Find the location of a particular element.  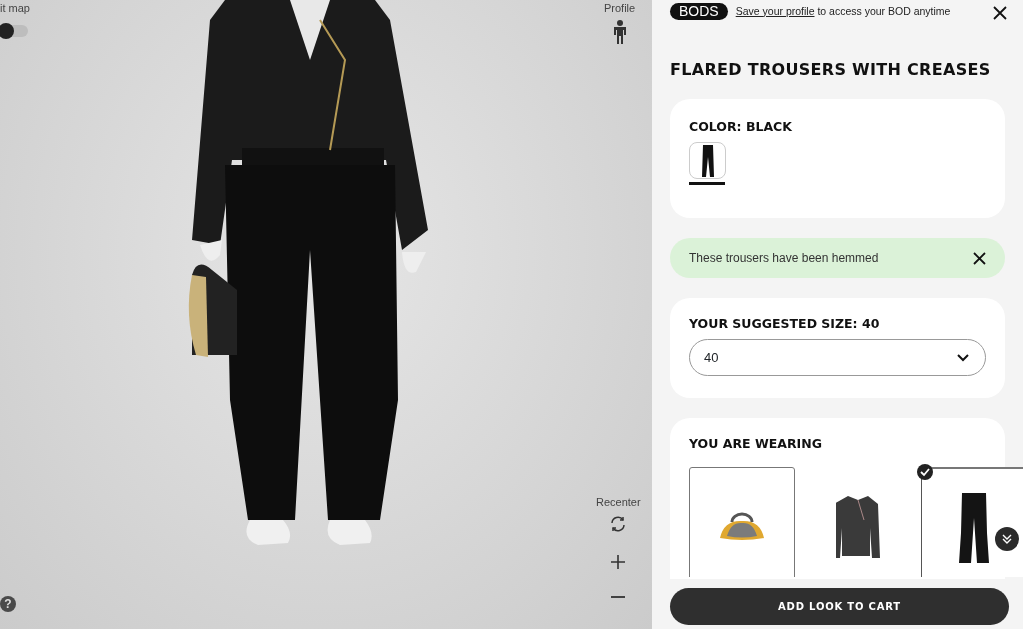

check-icon is located at coordinates (925, 472).